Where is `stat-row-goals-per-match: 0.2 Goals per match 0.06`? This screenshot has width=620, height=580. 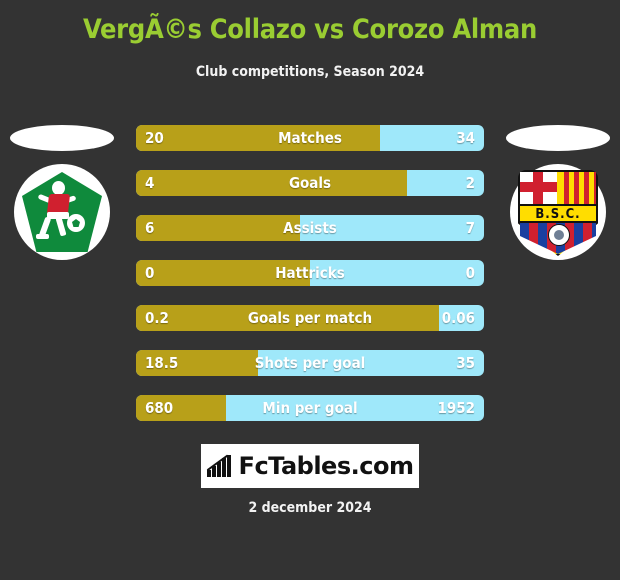
stat-row-goals-per-match: 0.2 Goals per match 0.06 is located at coordinates (310, 318).